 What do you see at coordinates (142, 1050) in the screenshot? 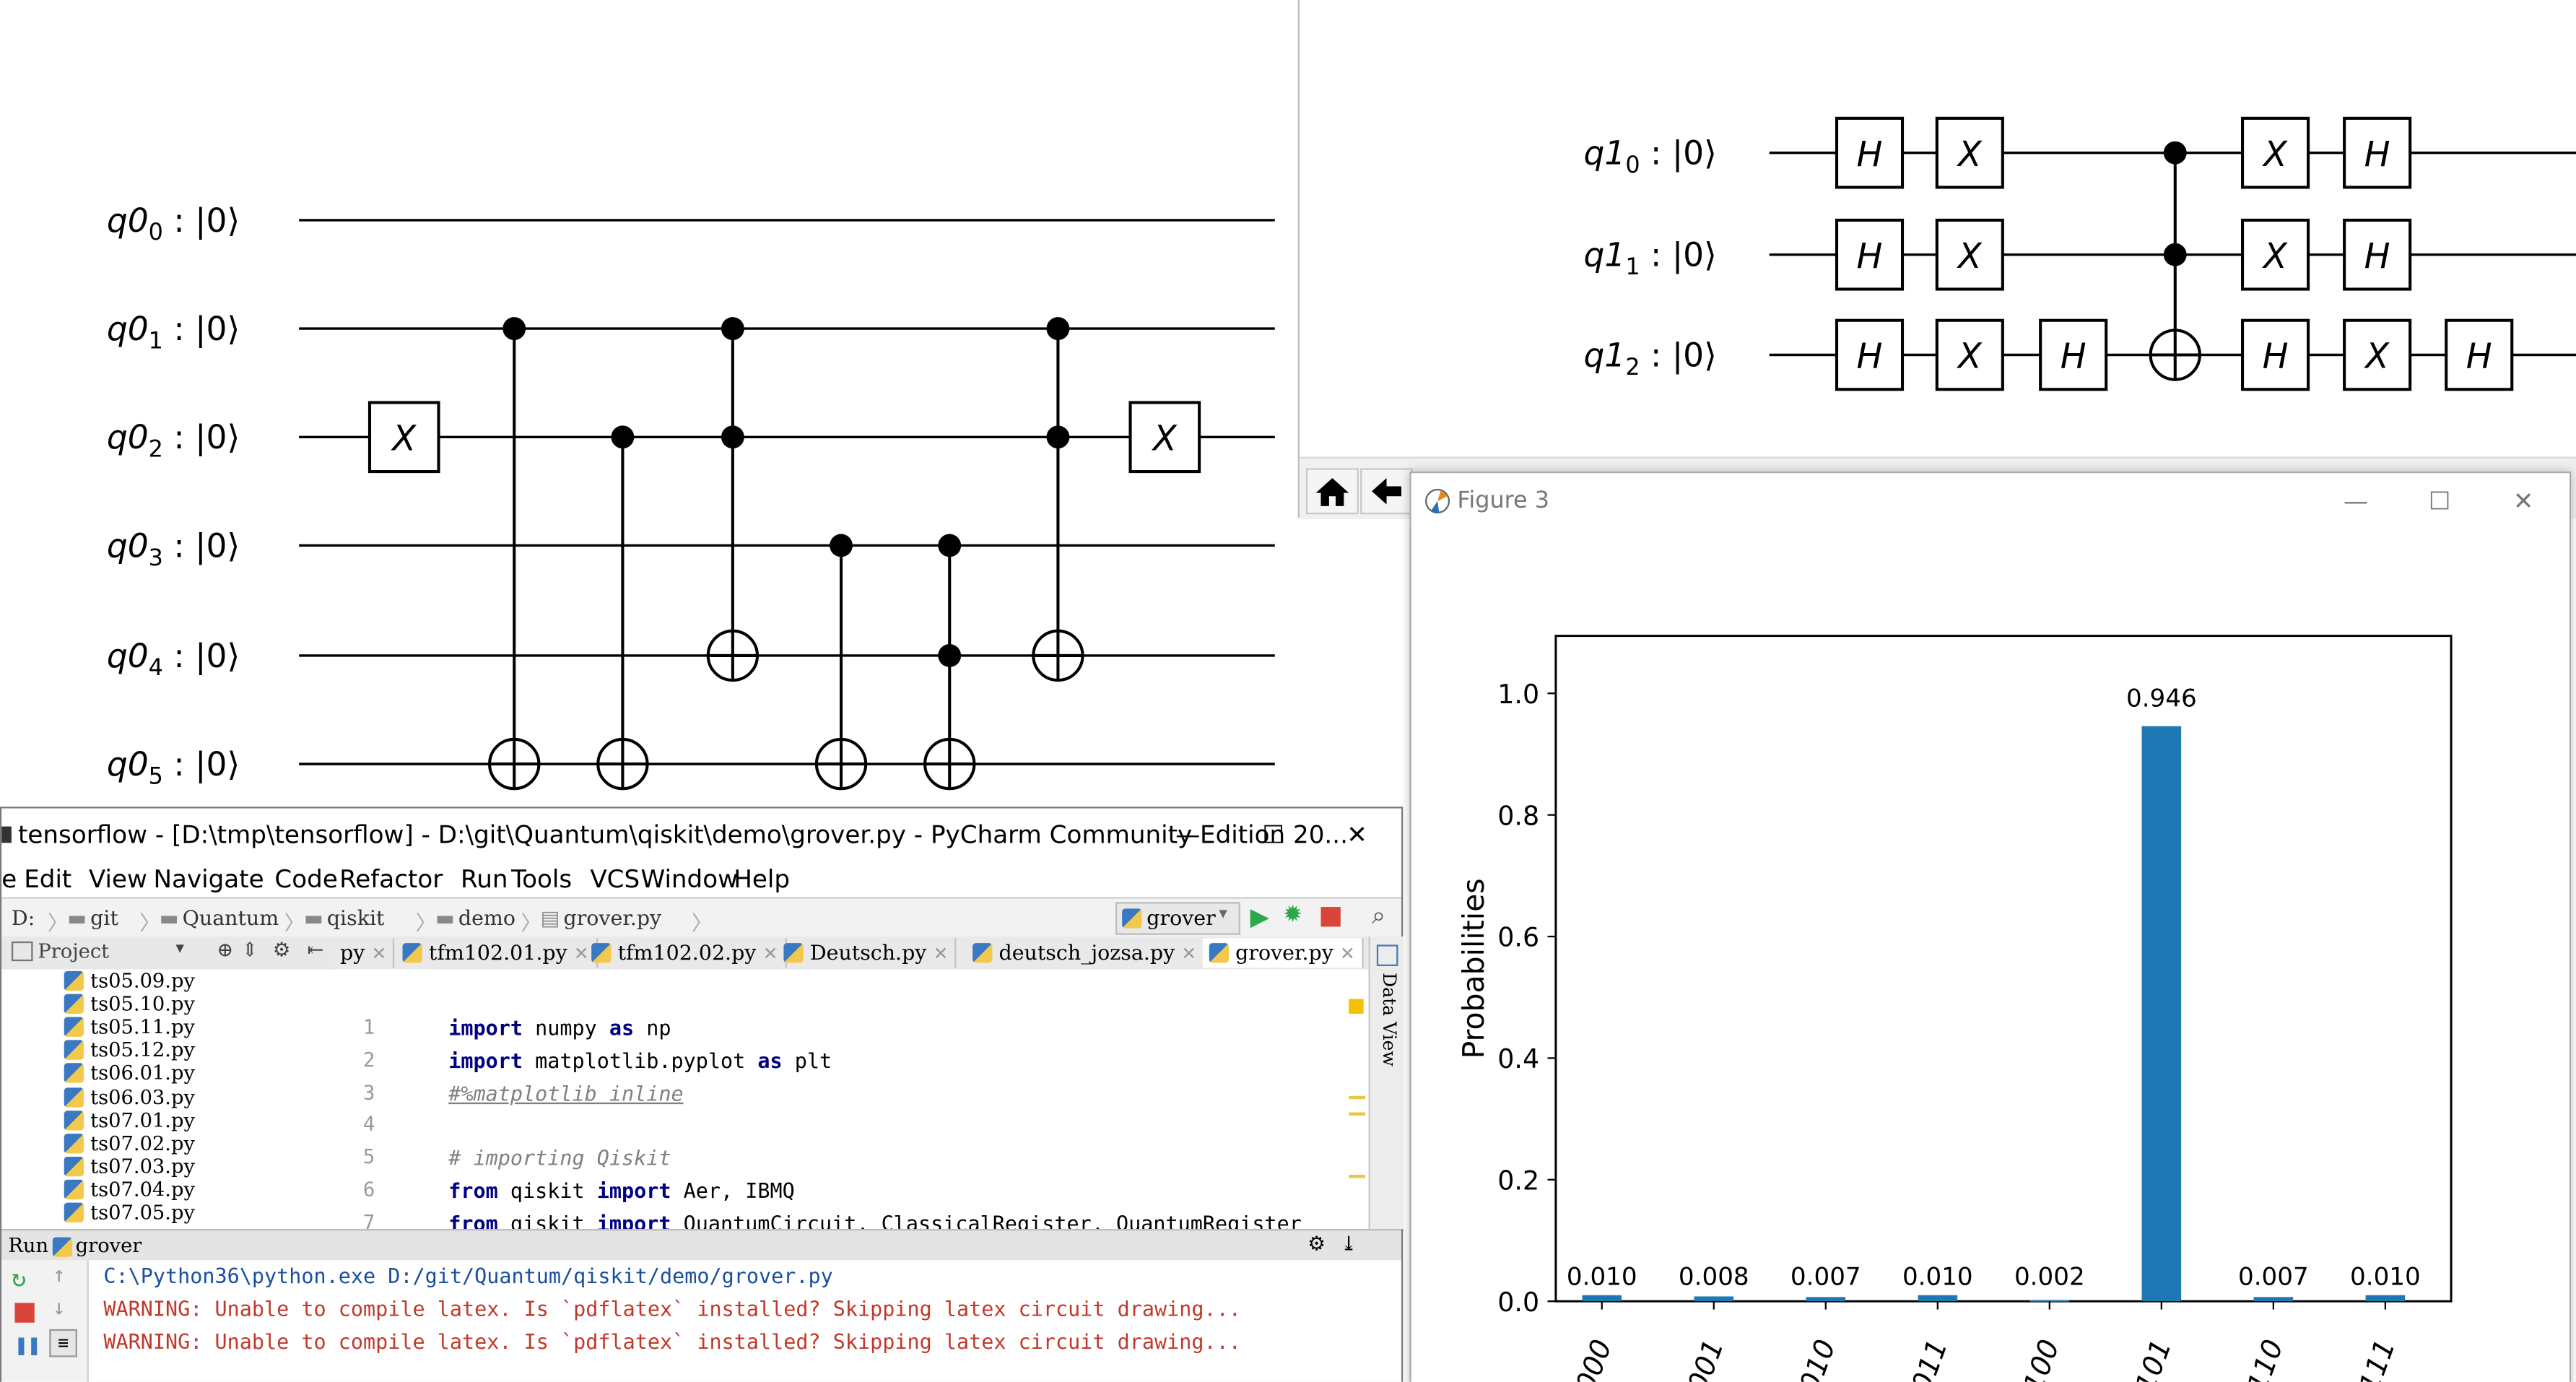
I see `tree-item-label: ts05.12.py` at bounding box center [142, 1050].